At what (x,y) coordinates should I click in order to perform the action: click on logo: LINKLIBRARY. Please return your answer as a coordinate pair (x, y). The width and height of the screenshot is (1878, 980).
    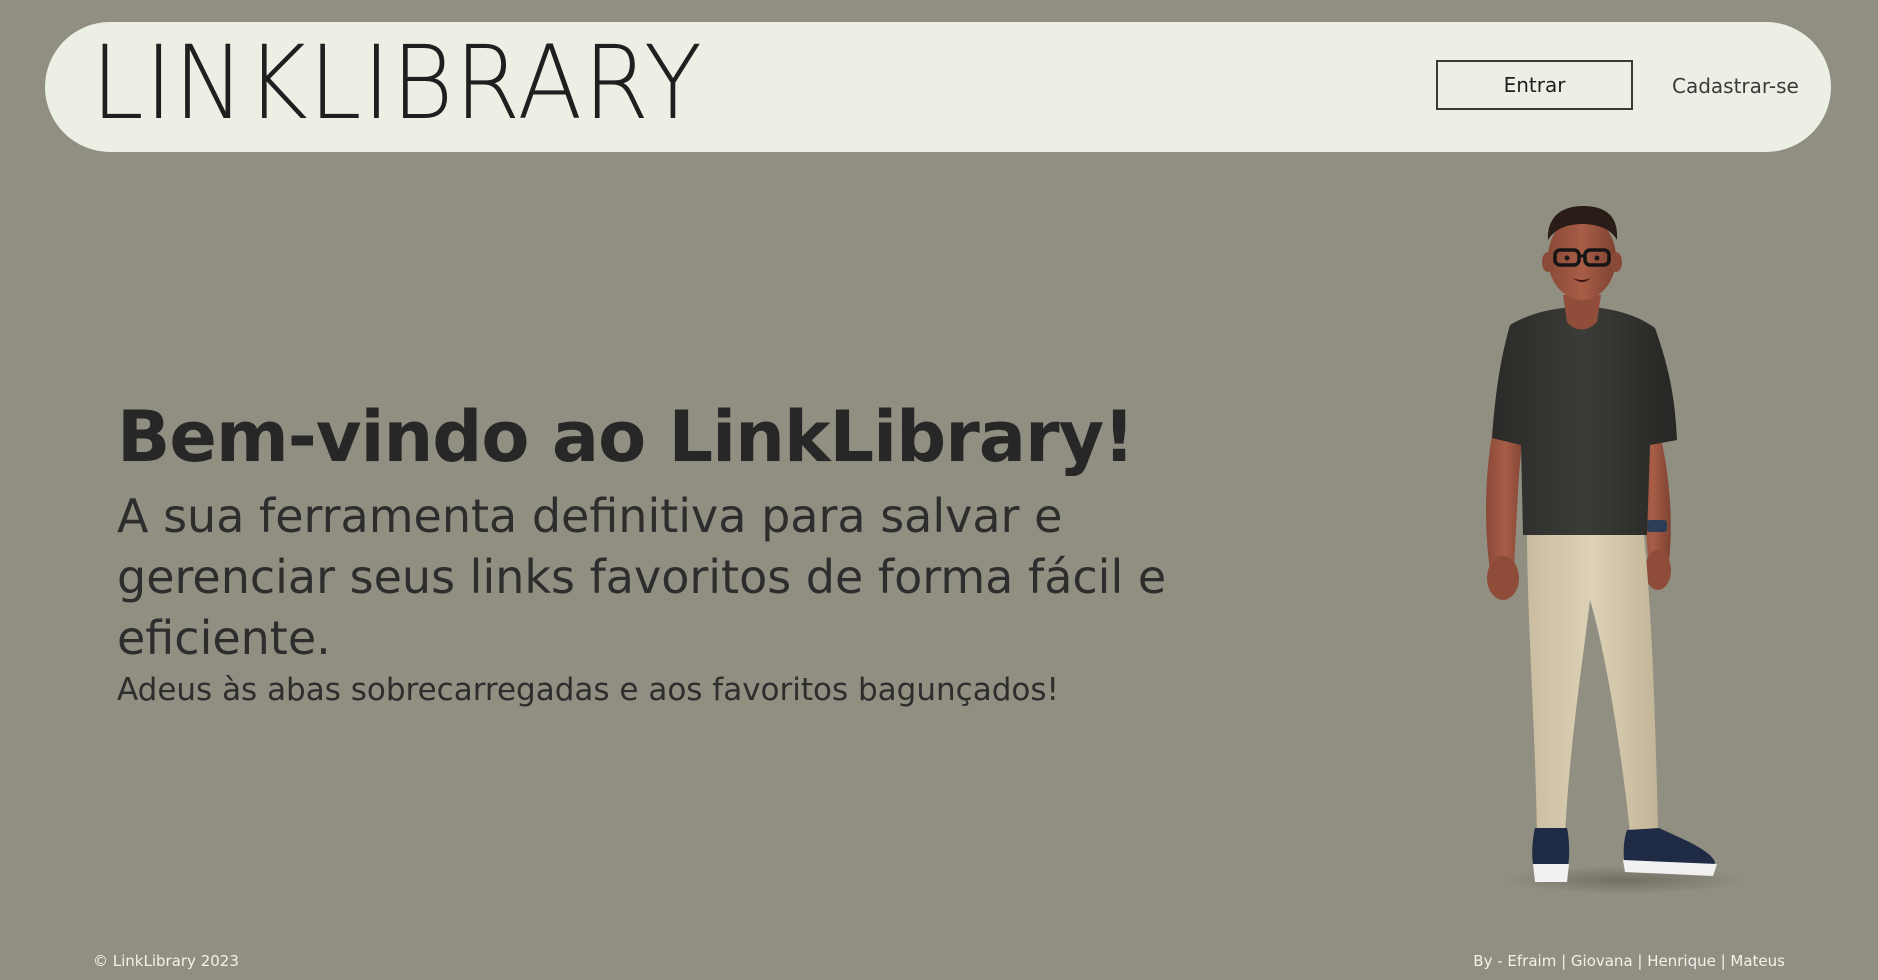
    Looking at the image, I should click on (397, 83).